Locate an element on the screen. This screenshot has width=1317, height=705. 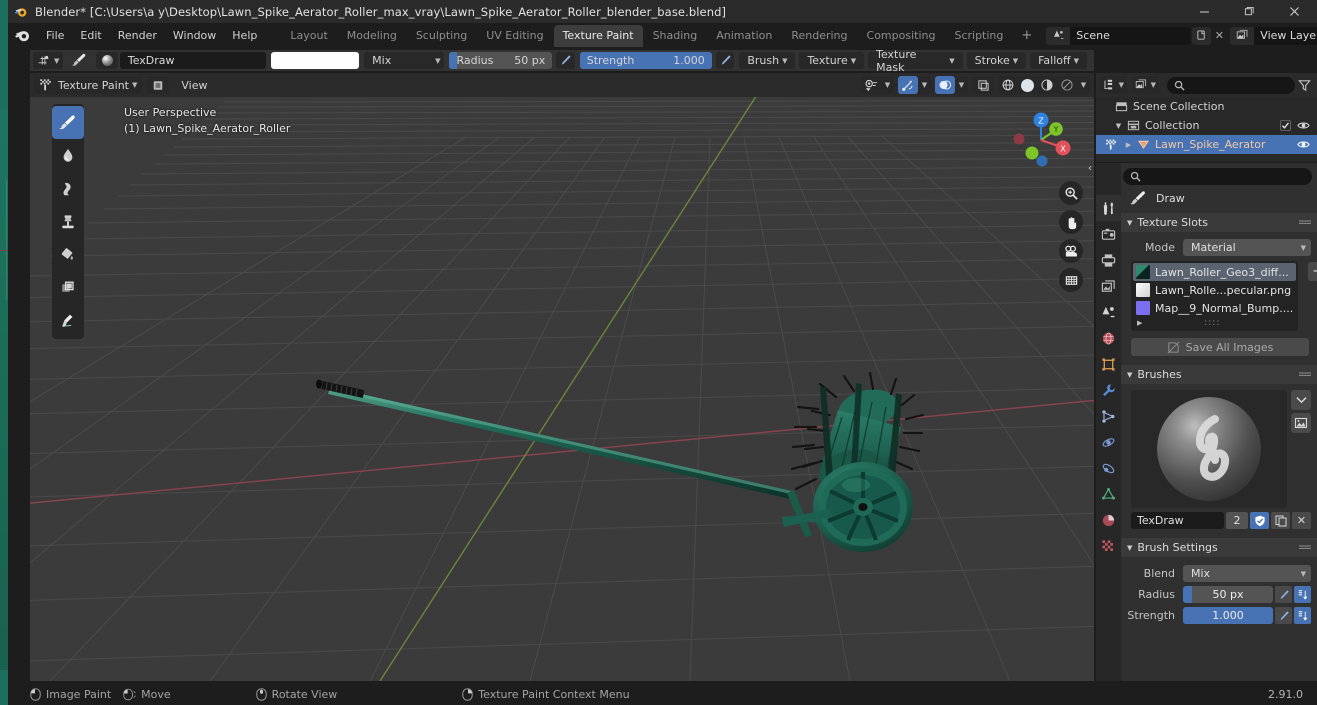
add-texture-slot-button: + is located at coordinates (1312, 271).